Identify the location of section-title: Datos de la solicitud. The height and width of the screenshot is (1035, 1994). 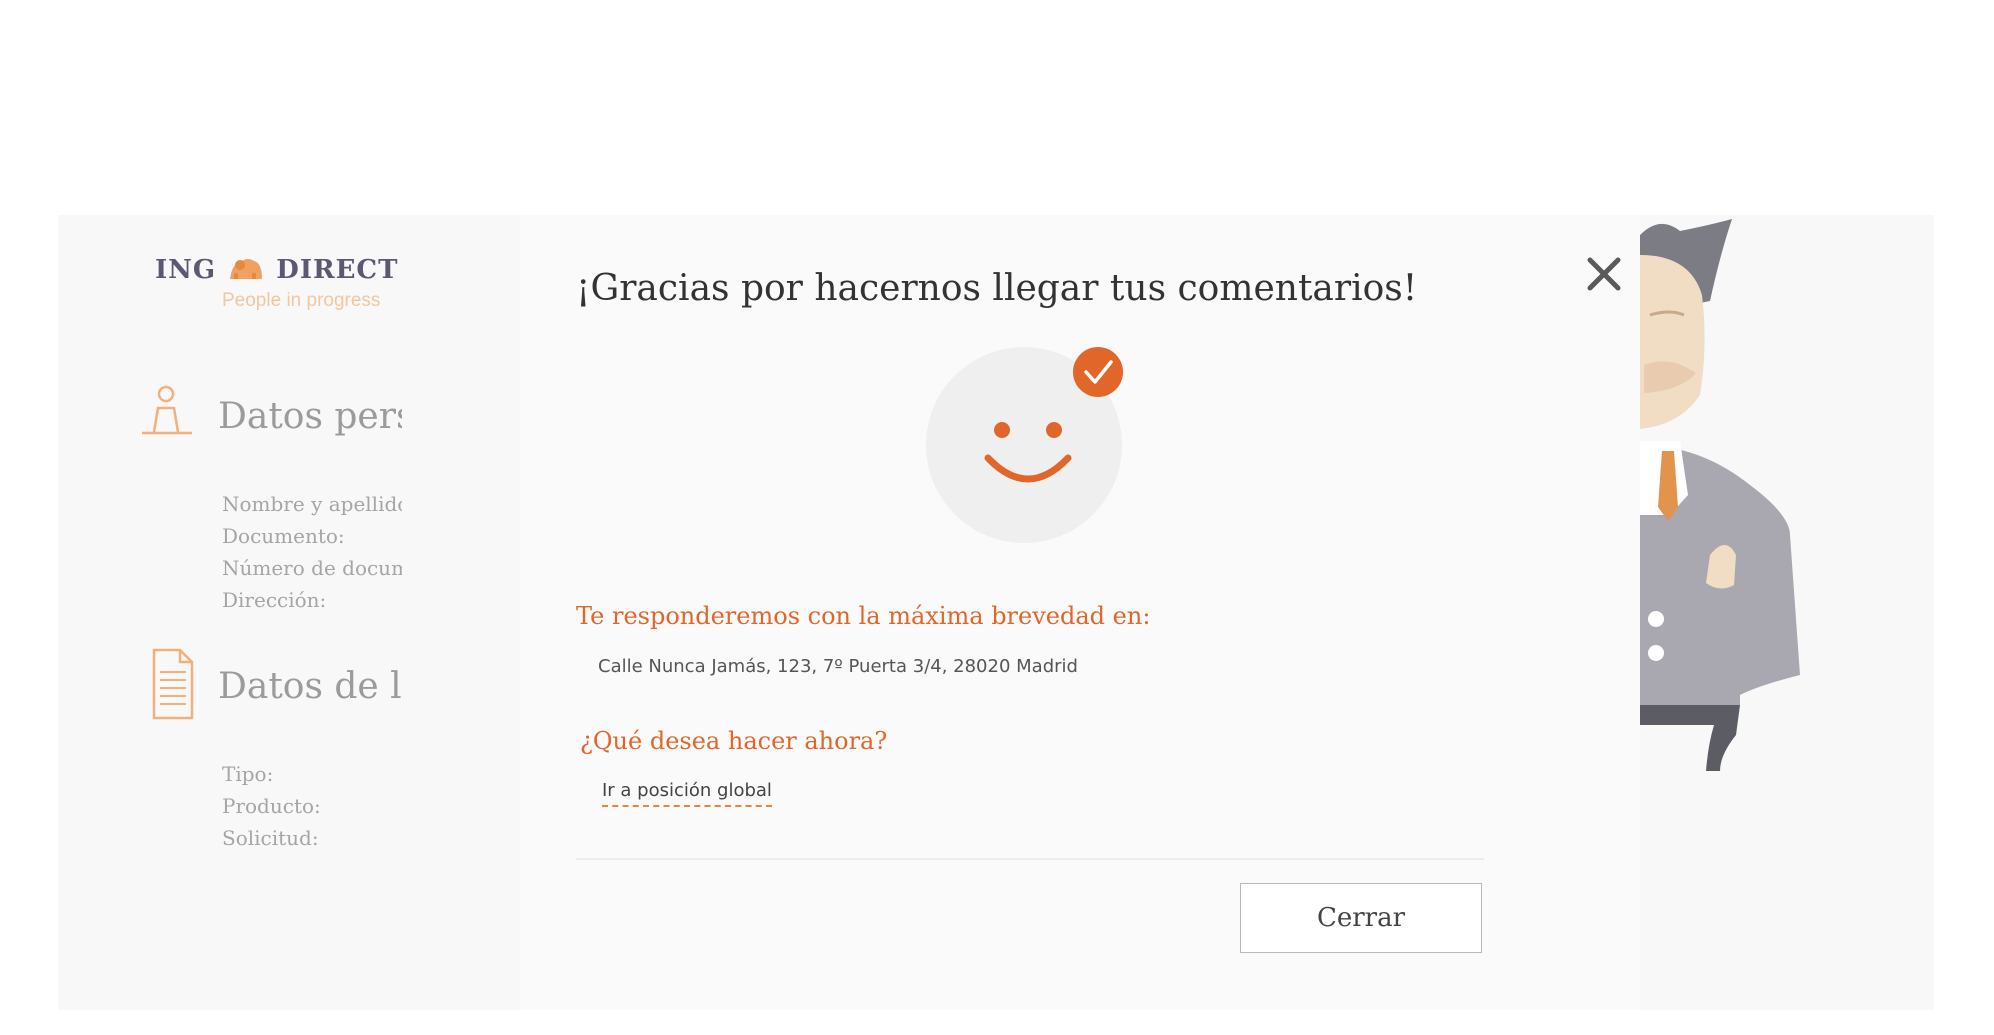
(310, 686).